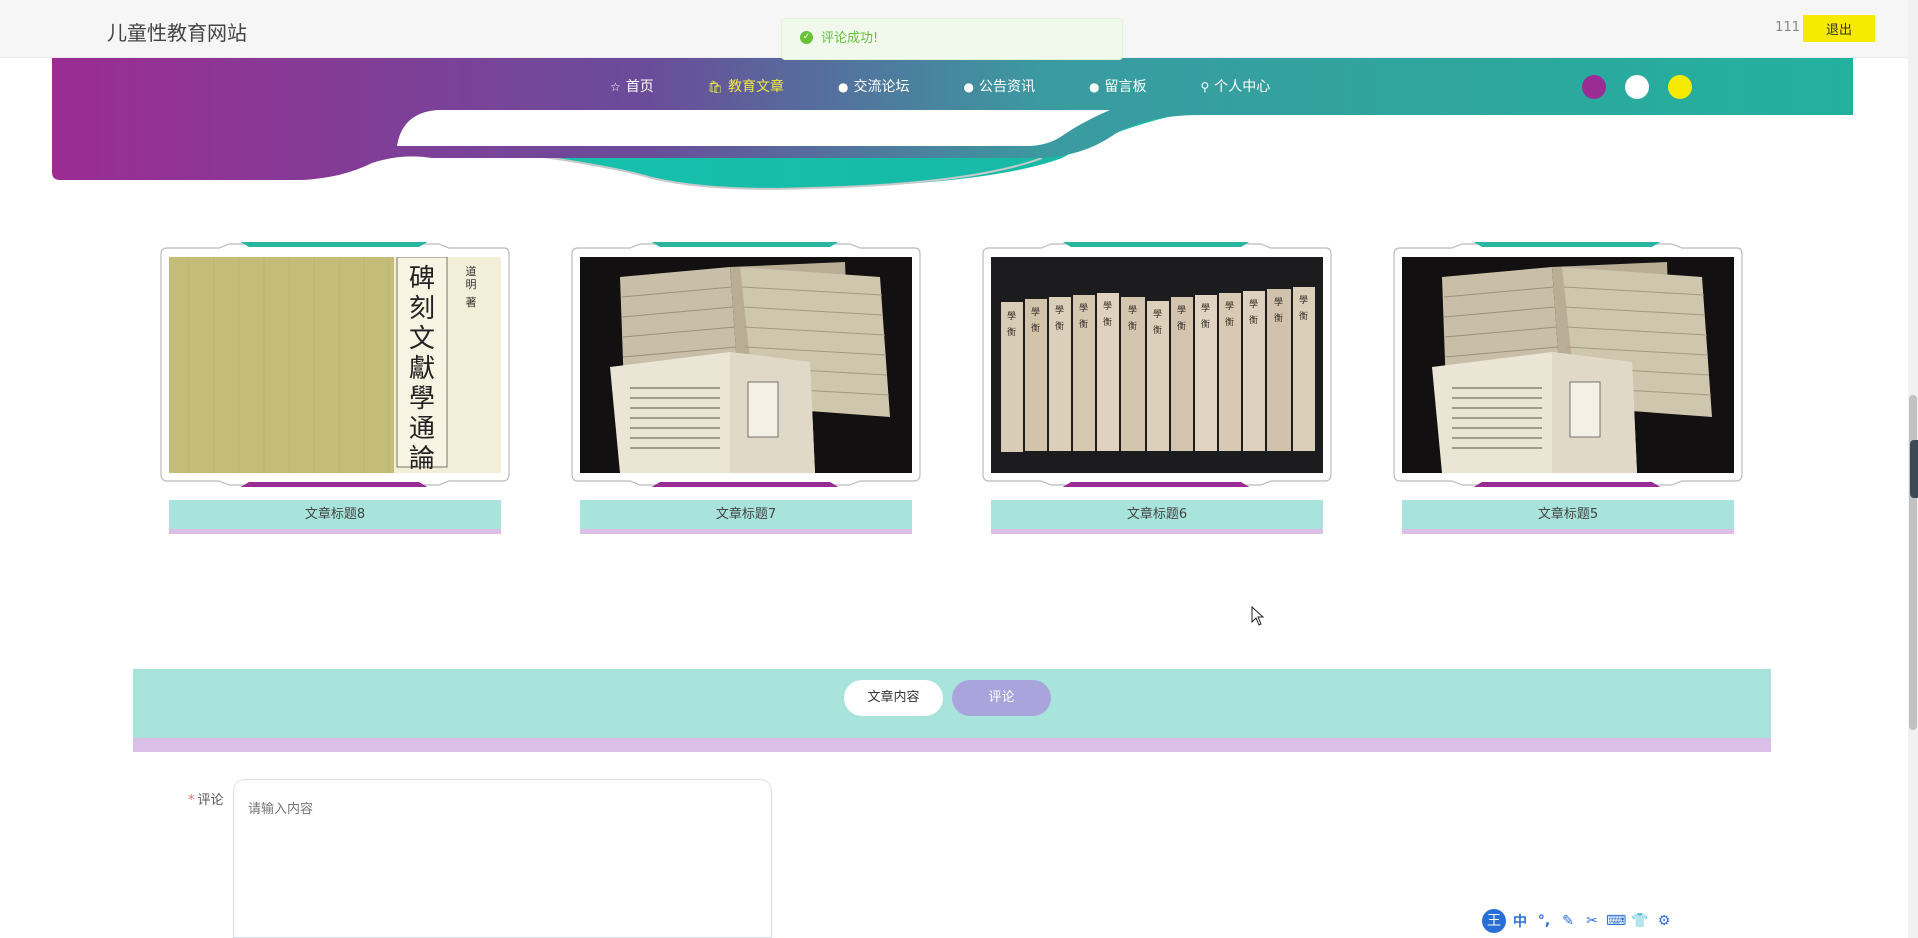 The height and width of the screenshot is (938, 1918). Describe the element at coordinates (850, 38) in the screenshot. I see `toast-message: 评论成功!` at that location.